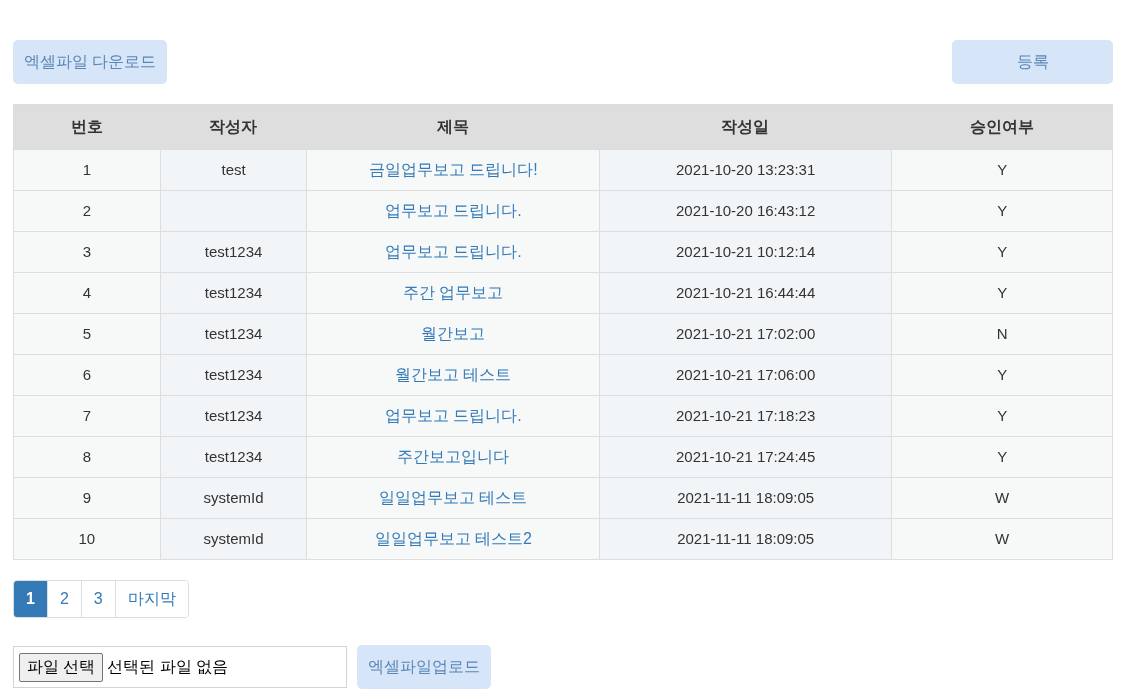 This screenshot has width=1127, height=699. I want to click on table-cell-text: 2, so click(87, 210).